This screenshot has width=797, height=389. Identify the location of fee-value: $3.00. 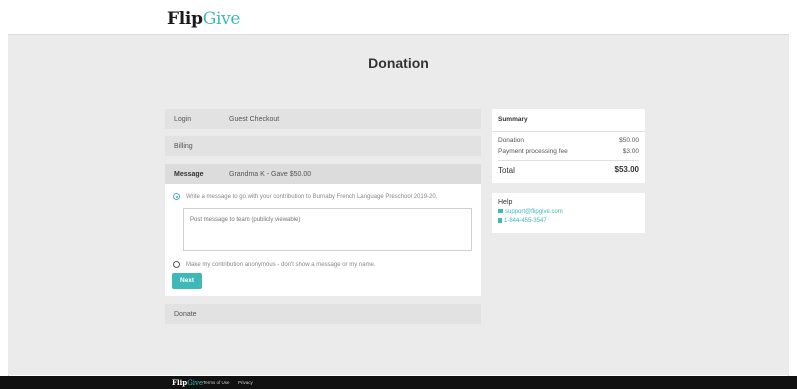
(630, 151).